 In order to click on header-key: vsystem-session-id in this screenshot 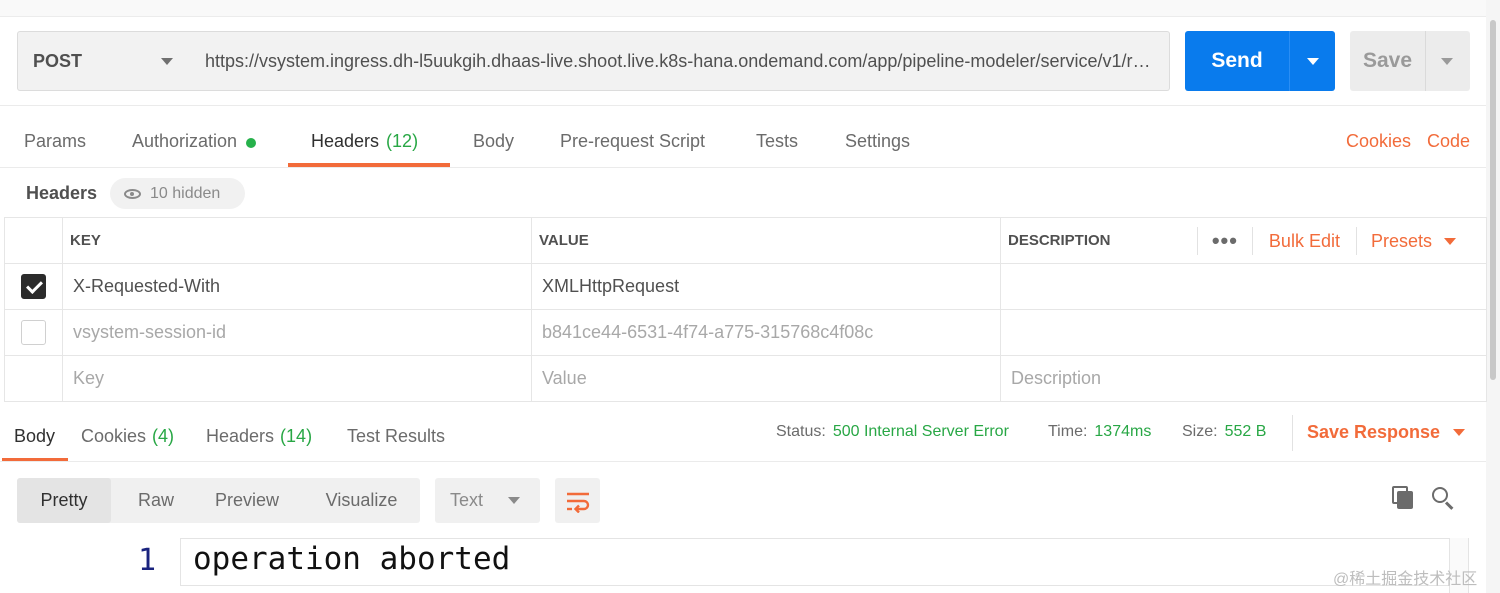, I will do `click(297, 332)`.